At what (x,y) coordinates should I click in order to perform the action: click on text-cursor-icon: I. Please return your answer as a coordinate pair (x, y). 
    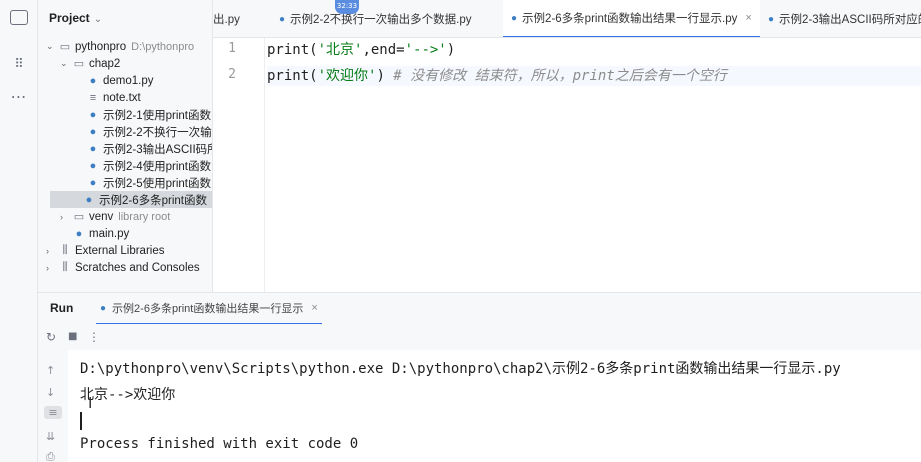
    Looking at the image, I should click on (90, 403).